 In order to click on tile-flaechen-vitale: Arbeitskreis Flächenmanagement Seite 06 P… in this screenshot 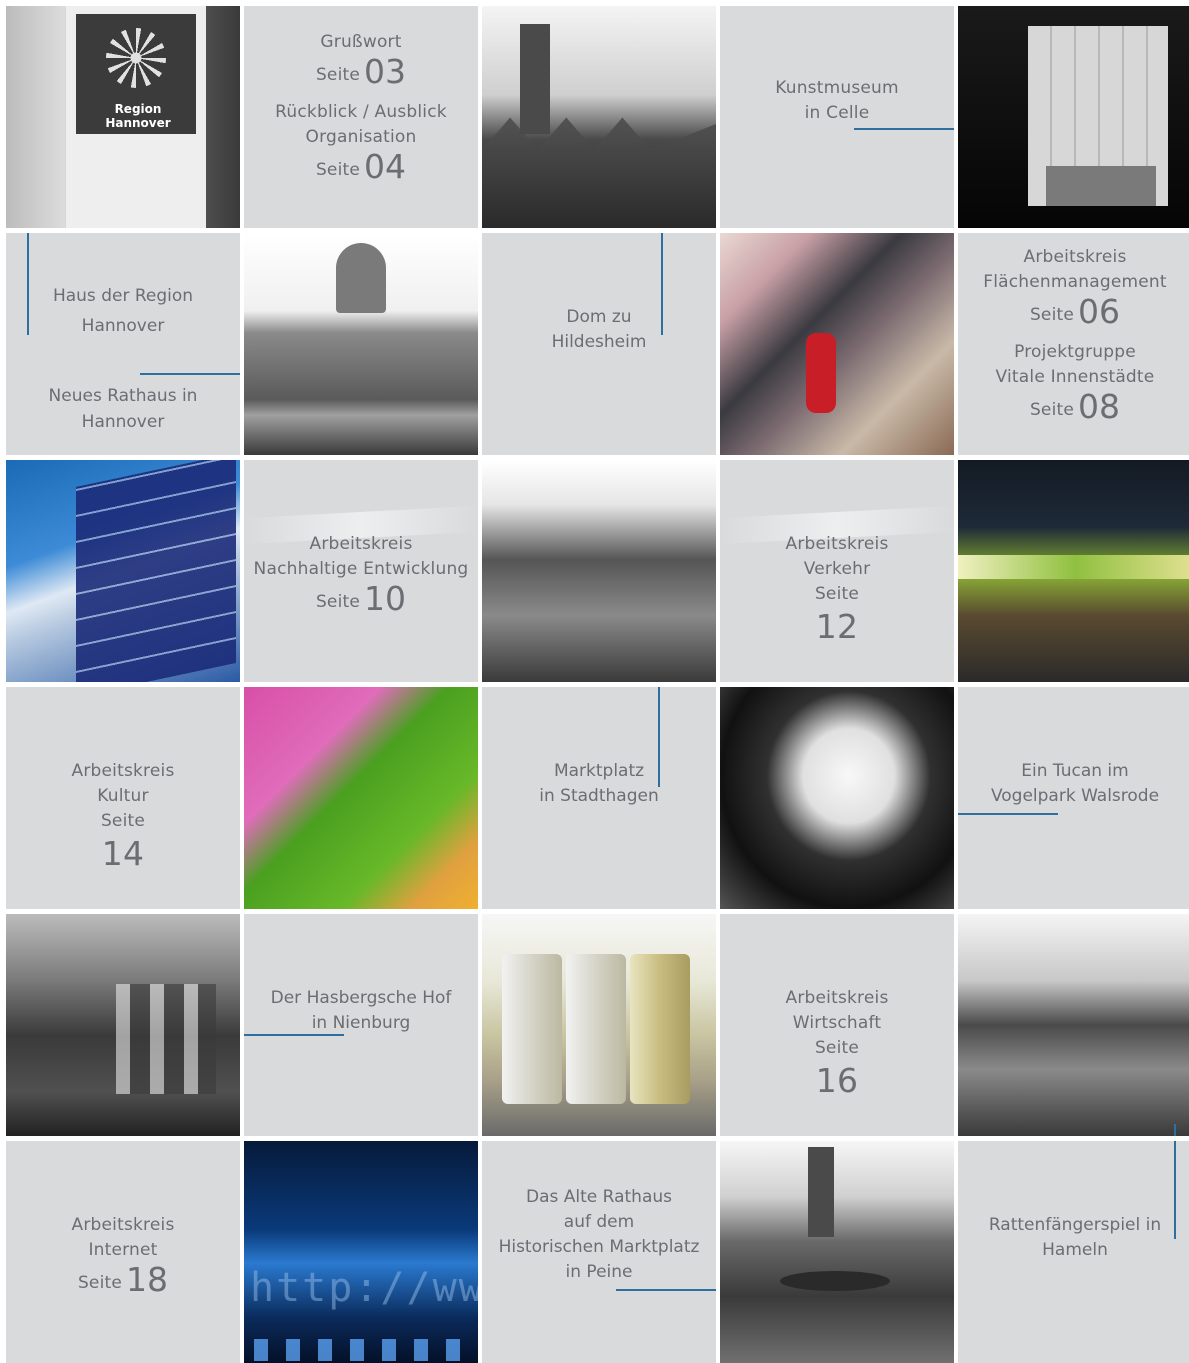, I will do `click(1073, 344)`.